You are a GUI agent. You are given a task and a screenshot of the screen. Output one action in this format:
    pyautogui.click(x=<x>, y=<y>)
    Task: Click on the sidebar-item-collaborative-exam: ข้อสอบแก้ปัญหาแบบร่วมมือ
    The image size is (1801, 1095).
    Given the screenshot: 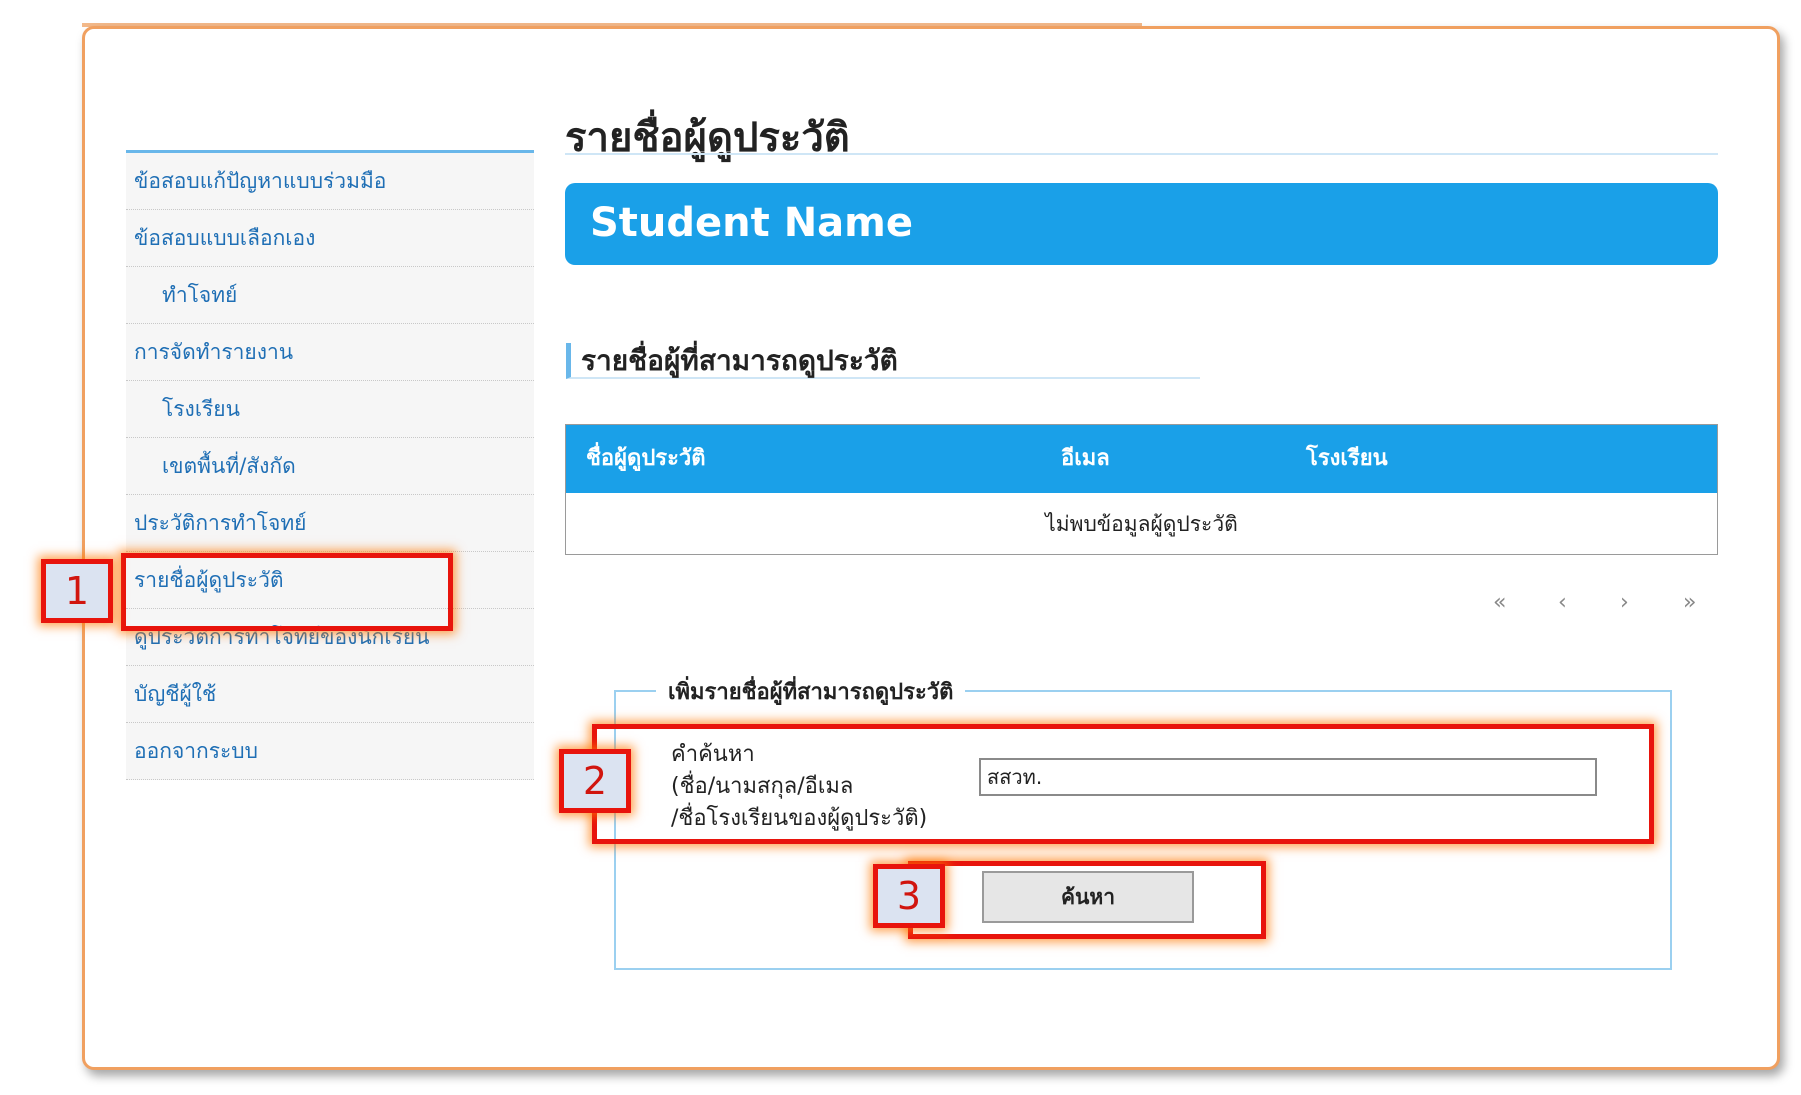 What is the action you would take?
    pyautogui.click(x=330, y=181)
    